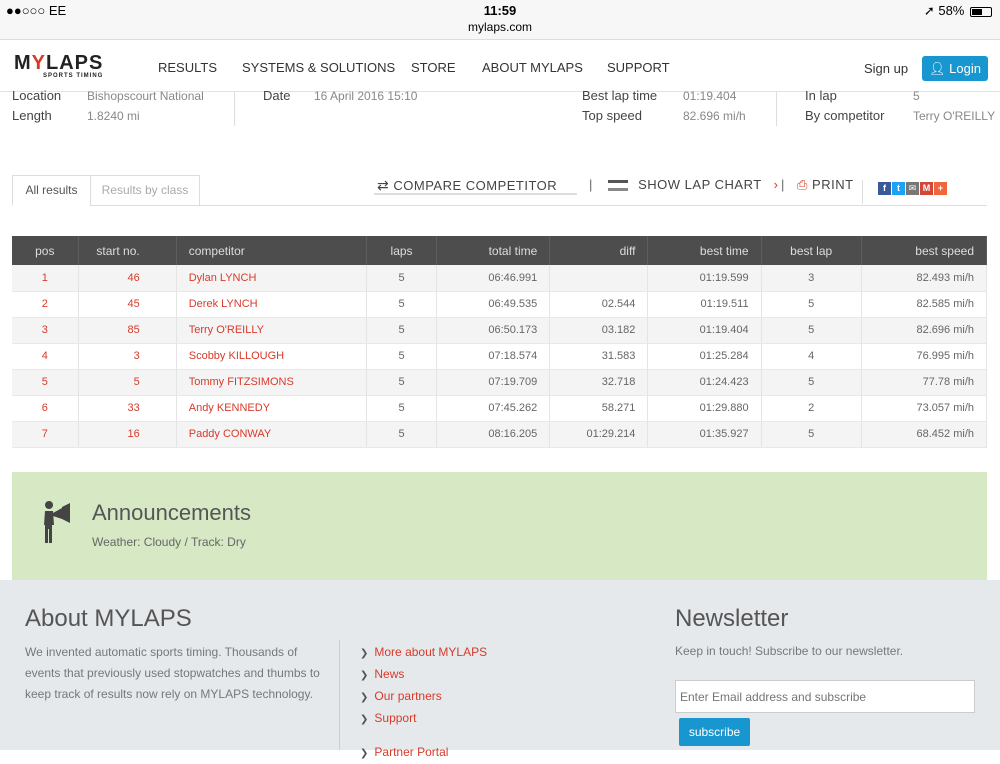 The height and width of the screenshot is (764, 1000). Describe the element at coordinates (423, 719) in the screenshot. I see `footer-link-support: ❯ Support` at that location.